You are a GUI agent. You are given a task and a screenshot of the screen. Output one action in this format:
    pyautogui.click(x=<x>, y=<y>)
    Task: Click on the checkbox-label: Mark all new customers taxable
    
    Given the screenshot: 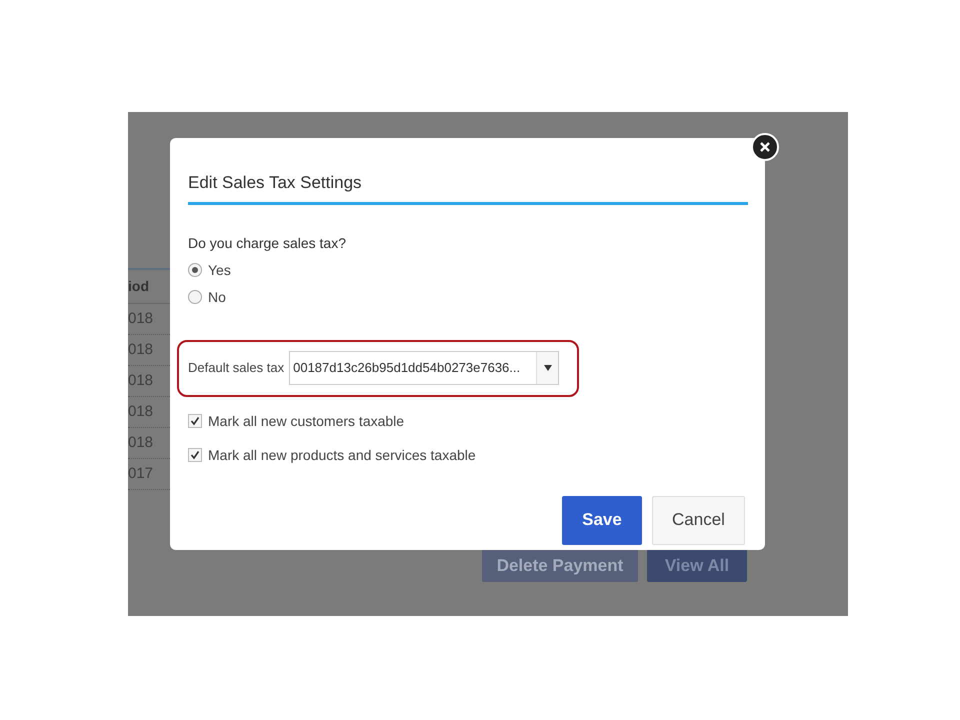 What is the action you would take?
    pyautogui.click(x=306, y=421)
    